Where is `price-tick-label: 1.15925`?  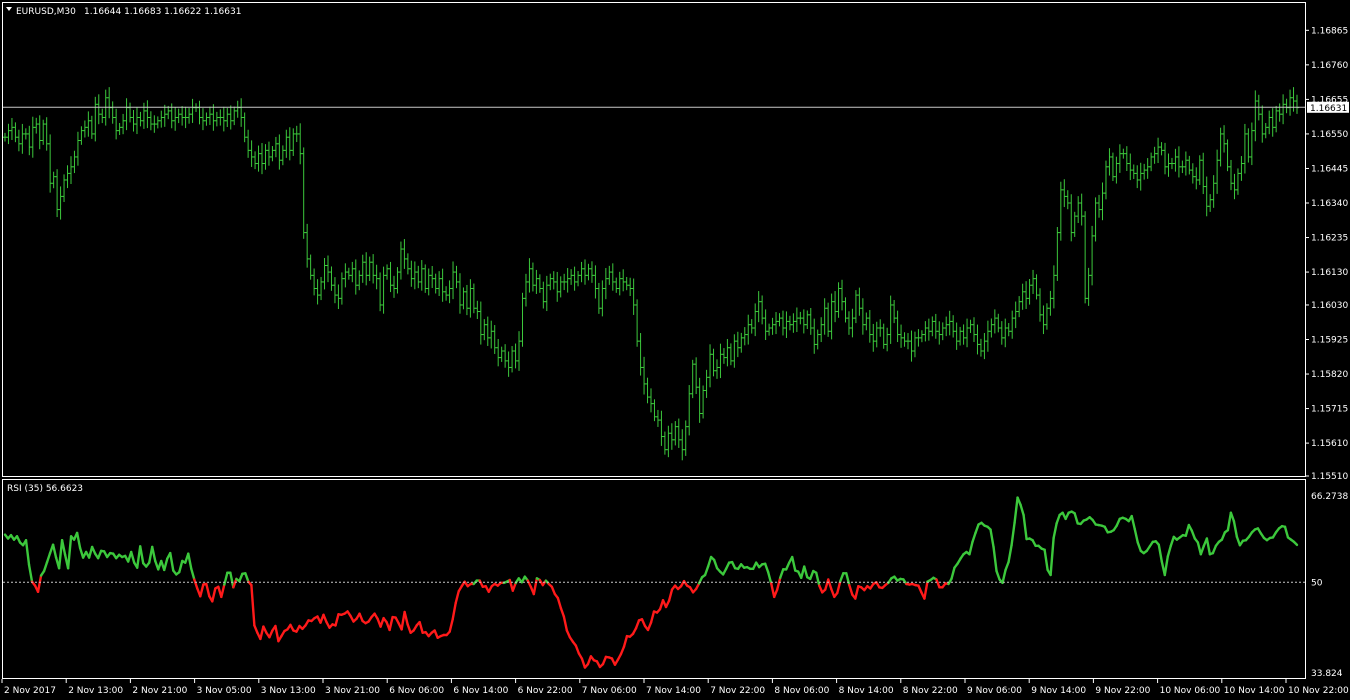 price-tick-label: 1.15925 is located at coordinates (1329, 340).